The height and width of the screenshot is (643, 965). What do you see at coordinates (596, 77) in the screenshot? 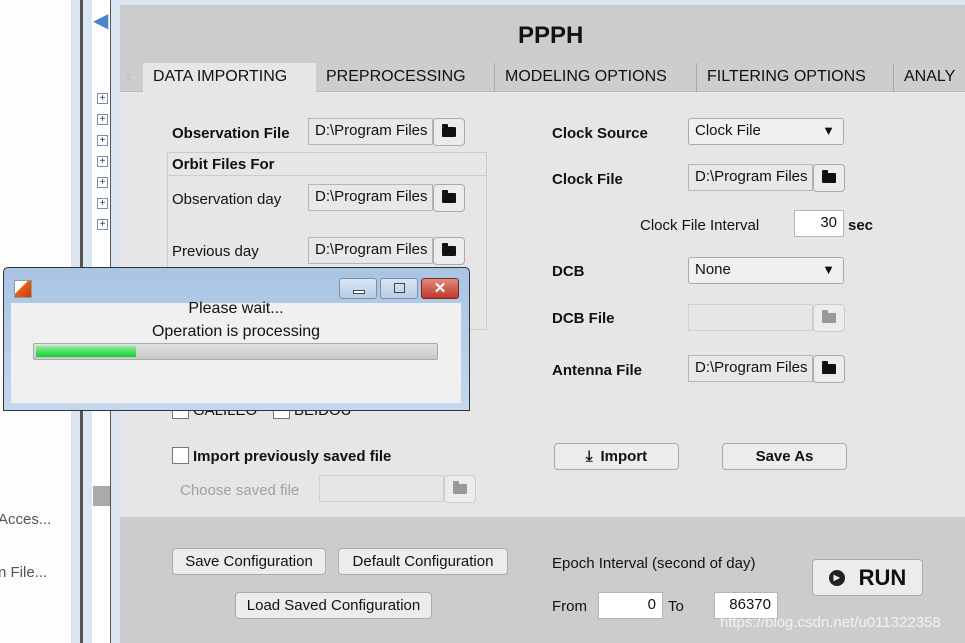
I see `tab-modeling-options: MODELING OPTIONS` at bounding box center [596, 77].